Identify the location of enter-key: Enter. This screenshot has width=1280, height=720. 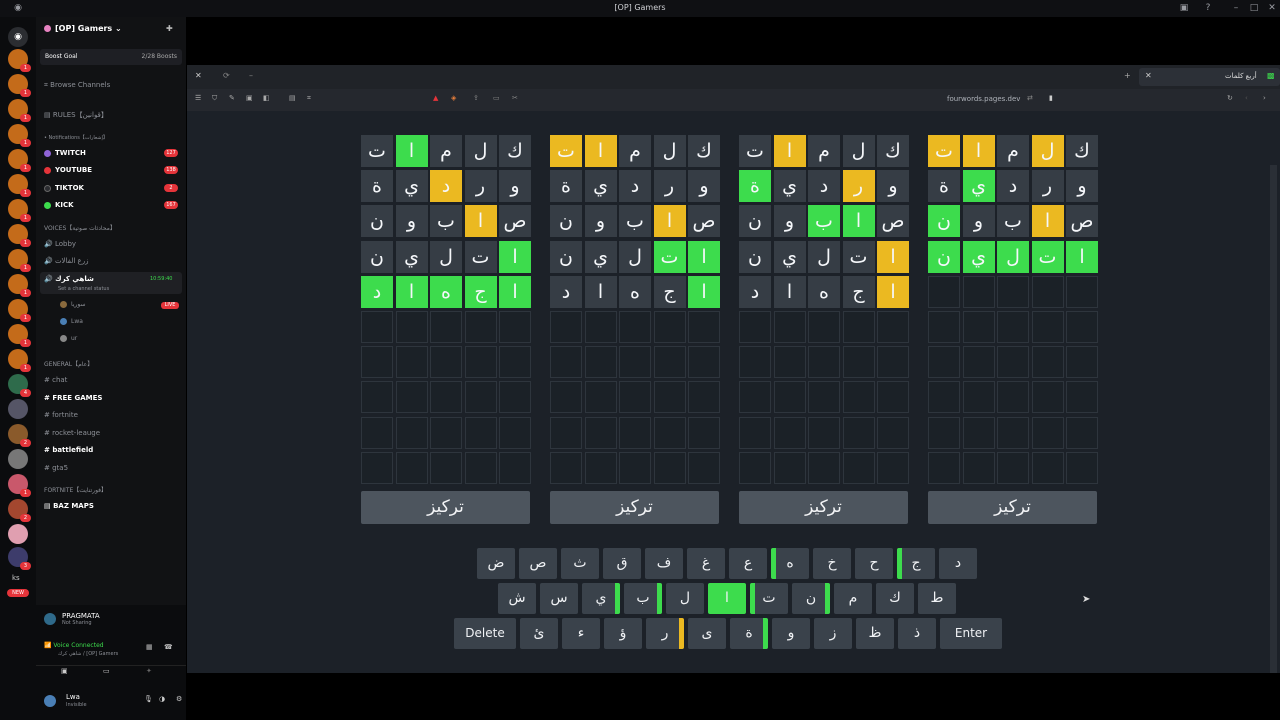
(971, 633).